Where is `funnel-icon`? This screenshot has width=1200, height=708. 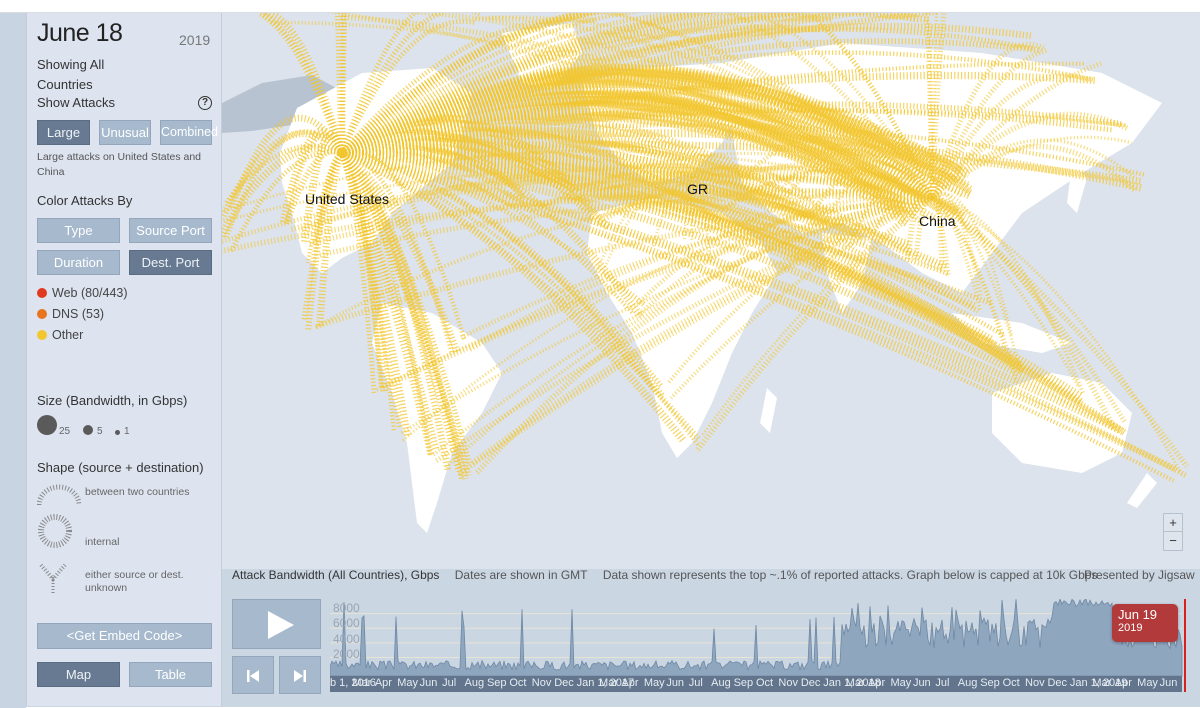
funnel-icon is located at coordinates (53, 578).